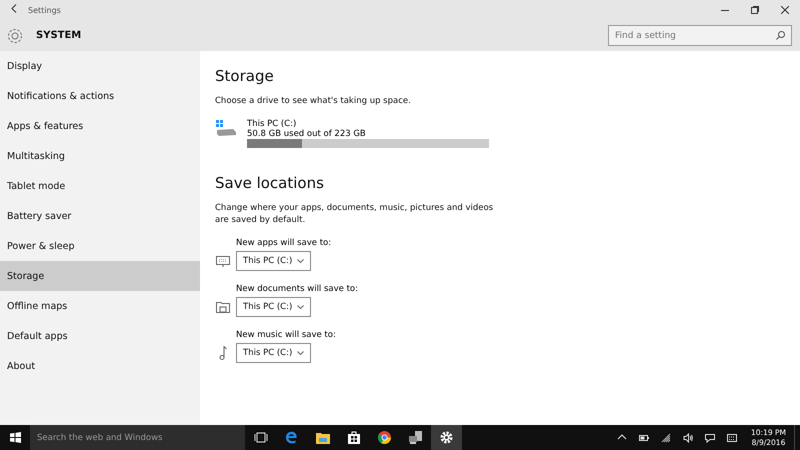 The image size is (800, 450). I want to click on location-label: New documents will save to:, so click(297, 289).